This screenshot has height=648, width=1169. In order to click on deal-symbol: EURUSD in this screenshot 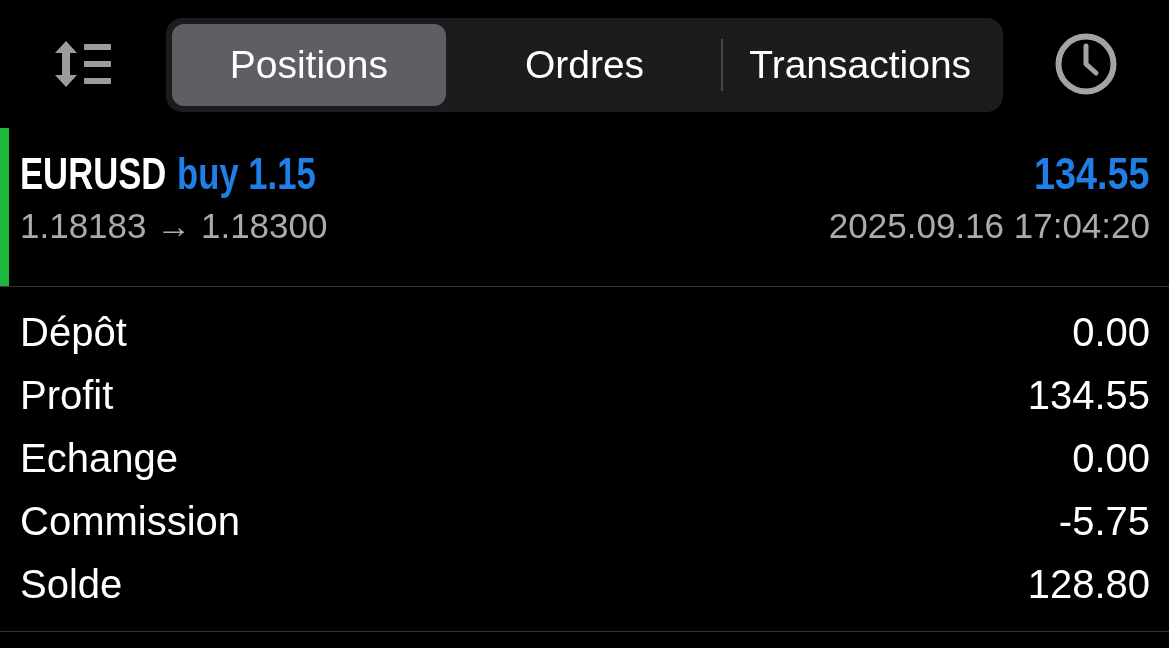, I will do `click(93, 174)`.